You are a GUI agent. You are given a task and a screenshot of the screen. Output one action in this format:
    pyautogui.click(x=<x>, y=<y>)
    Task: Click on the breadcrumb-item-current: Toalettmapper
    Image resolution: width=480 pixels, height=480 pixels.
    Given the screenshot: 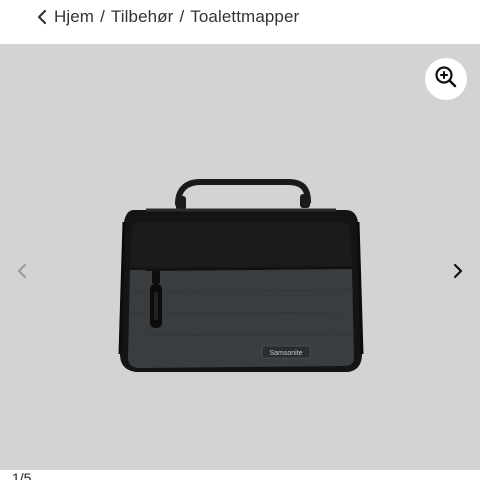 What is the action you would take?
    pyautogui.click(x=245, y=16)
    